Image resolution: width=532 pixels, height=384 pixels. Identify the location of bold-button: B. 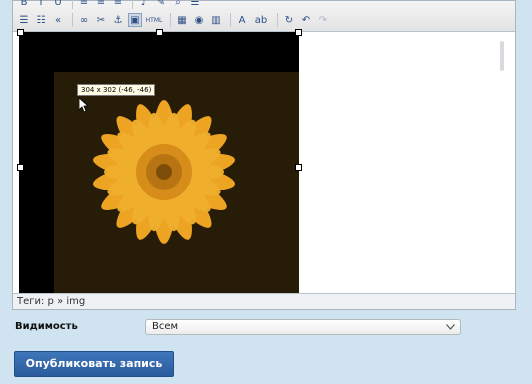
(24, 4).